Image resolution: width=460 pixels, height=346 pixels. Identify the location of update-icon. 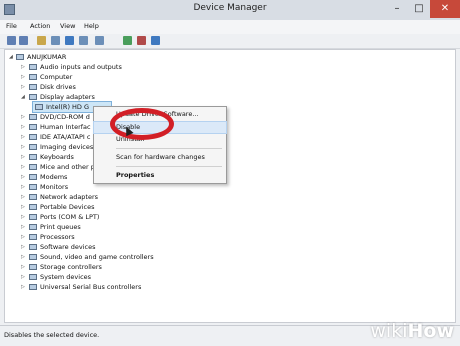
(55, 40).